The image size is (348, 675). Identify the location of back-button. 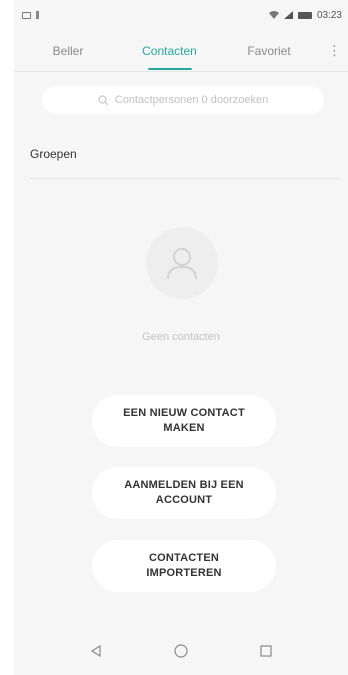
(96, 651).